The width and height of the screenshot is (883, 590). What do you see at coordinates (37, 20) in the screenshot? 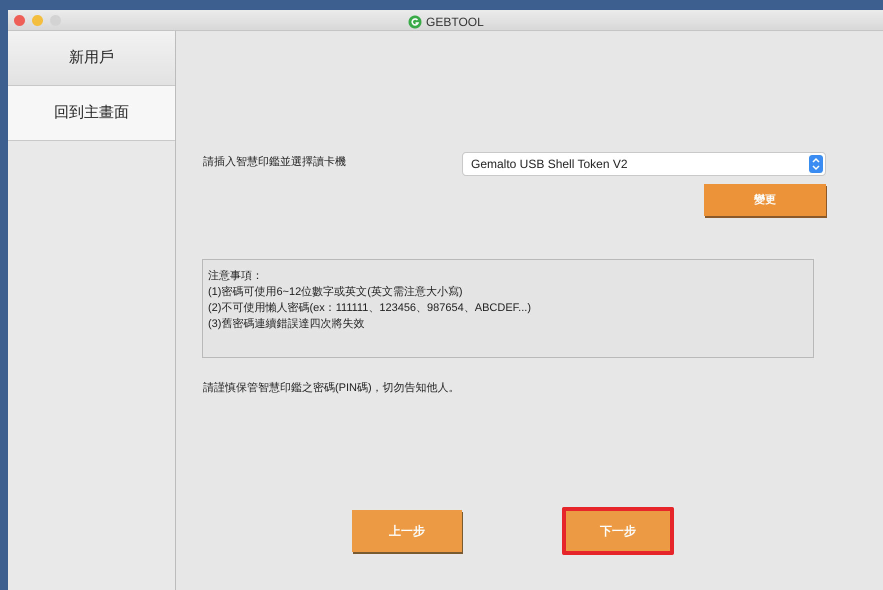
I see `minimize-icon` at bounding box center [37, 20].